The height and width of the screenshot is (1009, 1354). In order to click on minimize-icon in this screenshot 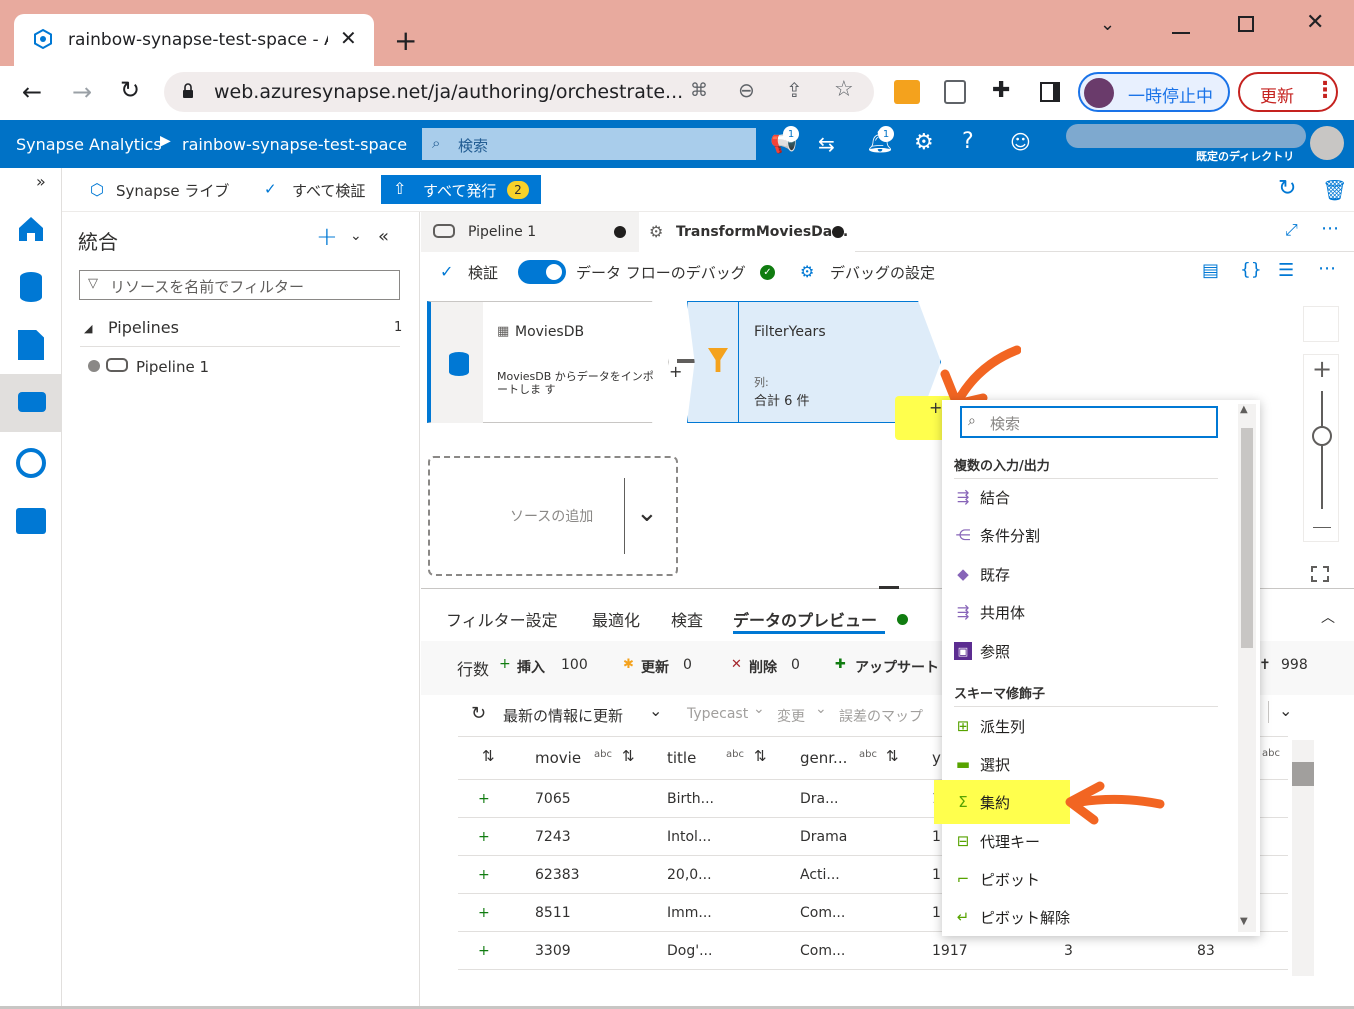, I will do `click(1181, 33)`.